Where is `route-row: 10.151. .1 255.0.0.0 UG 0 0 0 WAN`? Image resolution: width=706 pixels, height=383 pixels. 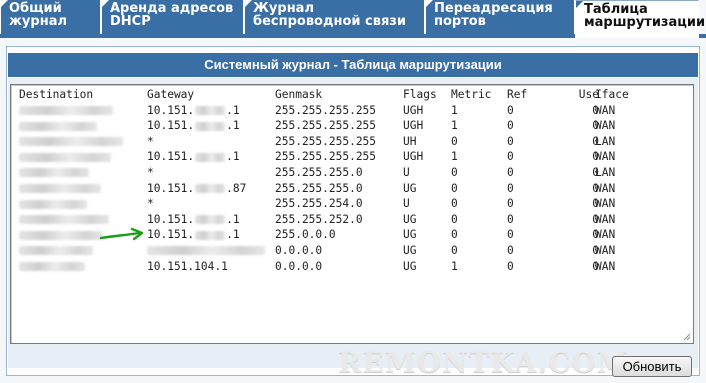
route-row: 10.151. .1 255.0.0.0 UG 0 0 0 WAN is located at coordinates (317, 235).